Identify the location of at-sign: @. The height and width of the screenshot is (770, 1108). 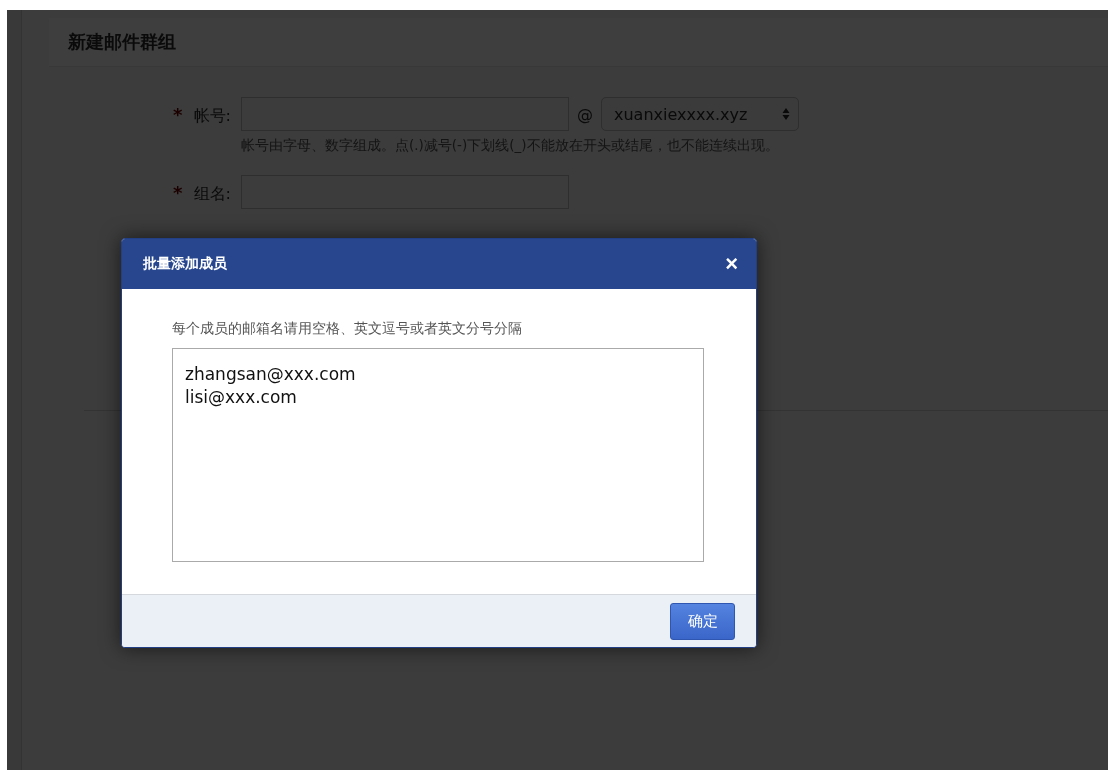
(585, 114).